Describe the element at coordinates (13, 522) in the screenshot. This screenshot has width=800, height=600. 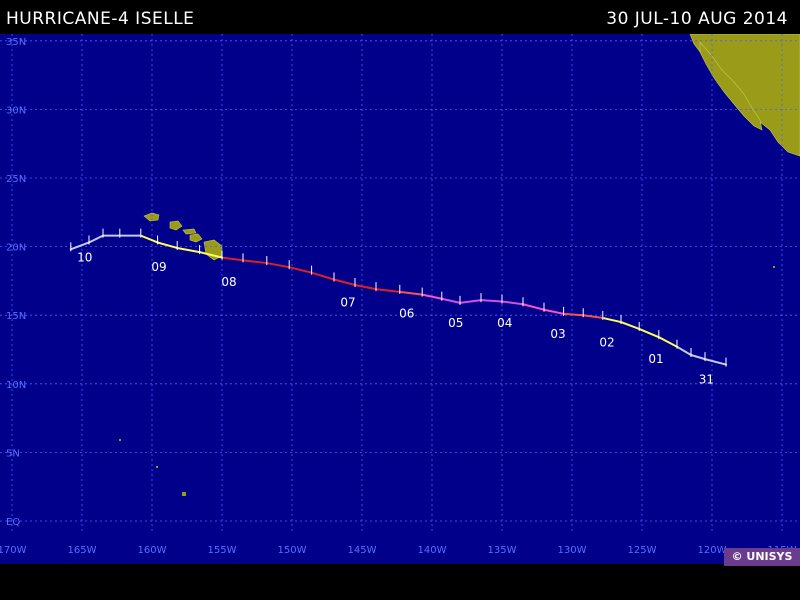
I see `latitude-label: EQ` at that location.